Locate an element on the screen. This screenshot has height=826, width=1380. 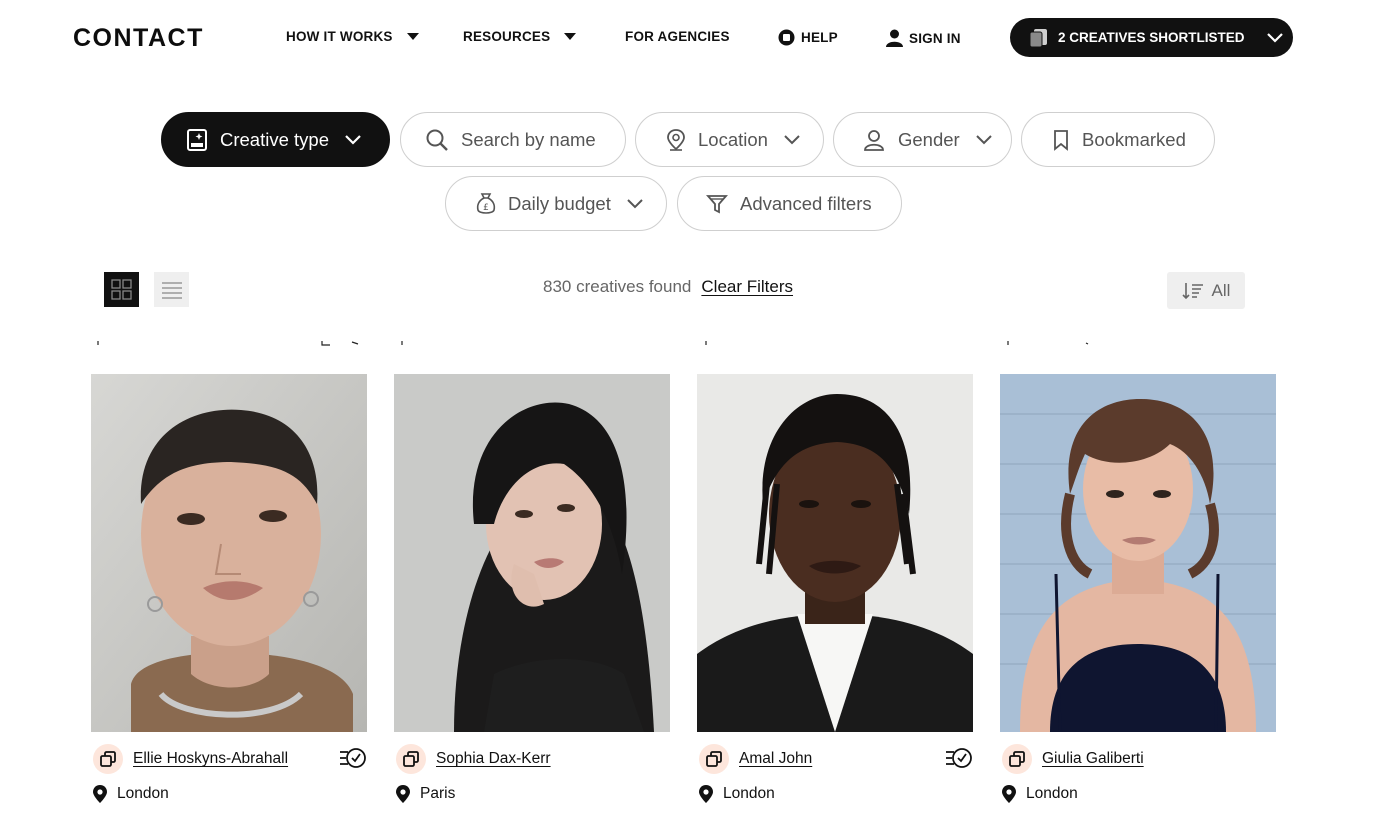
gender-filter: Gender is located at coordinates (922, 139).